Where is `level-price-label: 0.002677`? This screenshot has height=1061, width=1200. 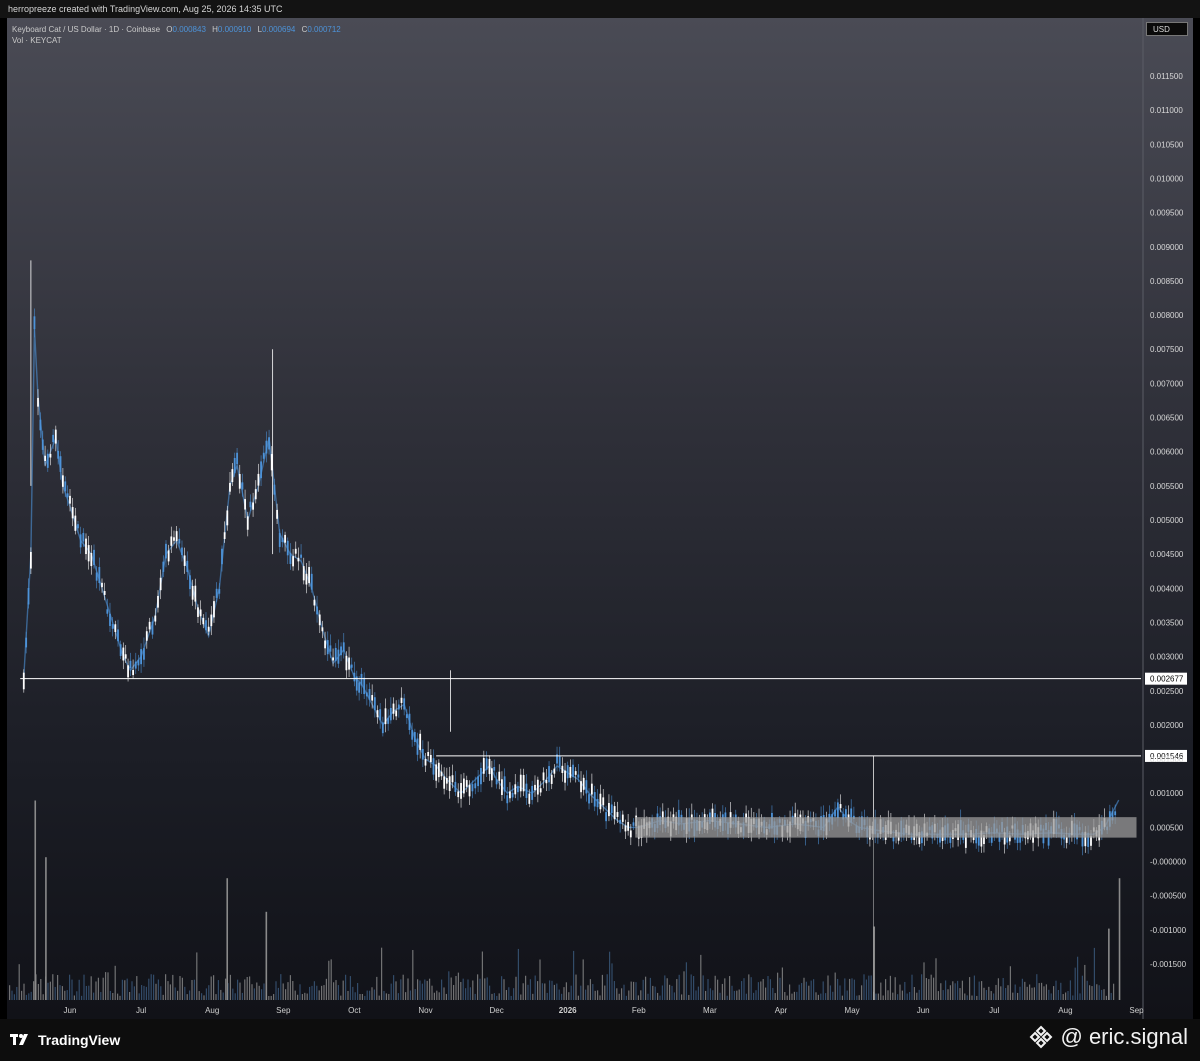
level-price-label: 0.002677 is located at coordinates (1167, 679).